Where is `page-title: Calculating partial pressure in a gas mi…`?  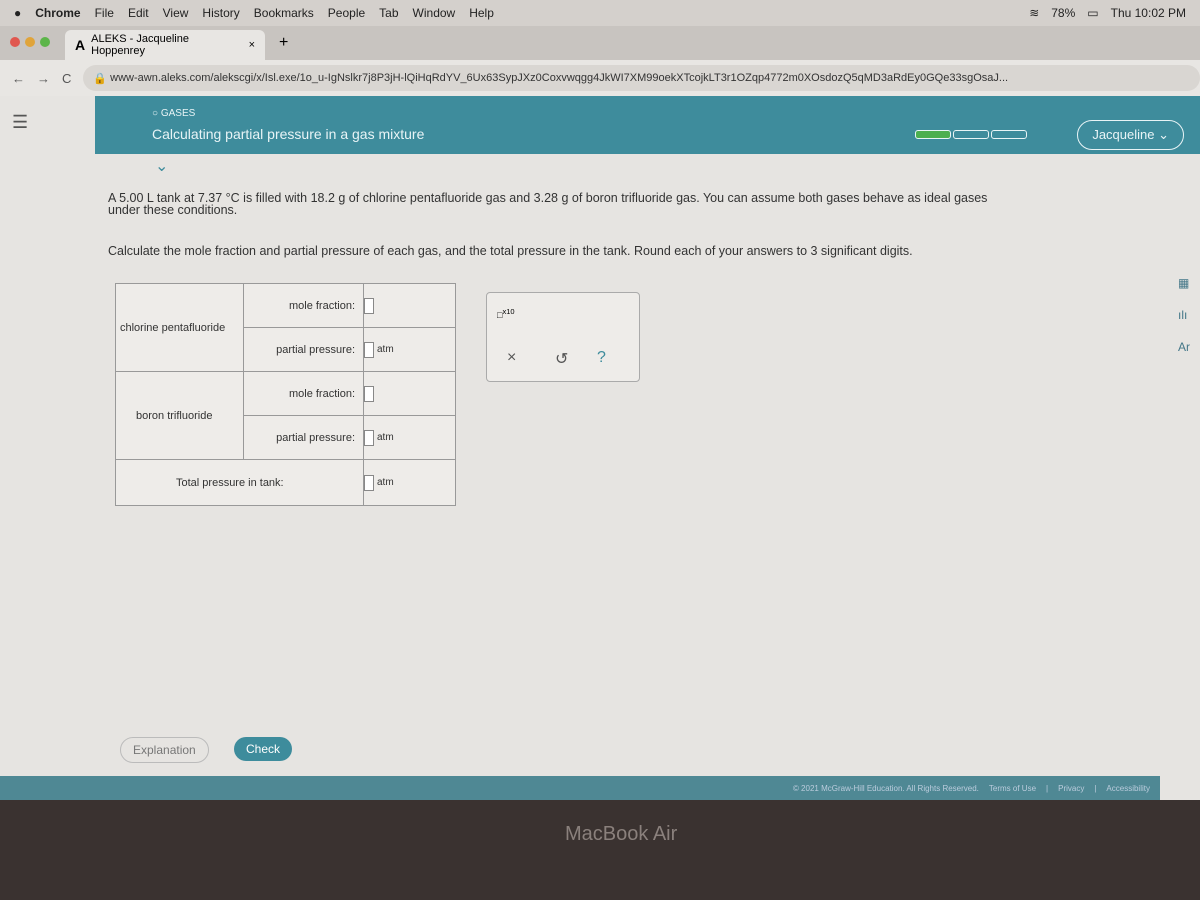 page-title: Calculating partial pressure in a gas mi… is located at coordinates (288, 134).